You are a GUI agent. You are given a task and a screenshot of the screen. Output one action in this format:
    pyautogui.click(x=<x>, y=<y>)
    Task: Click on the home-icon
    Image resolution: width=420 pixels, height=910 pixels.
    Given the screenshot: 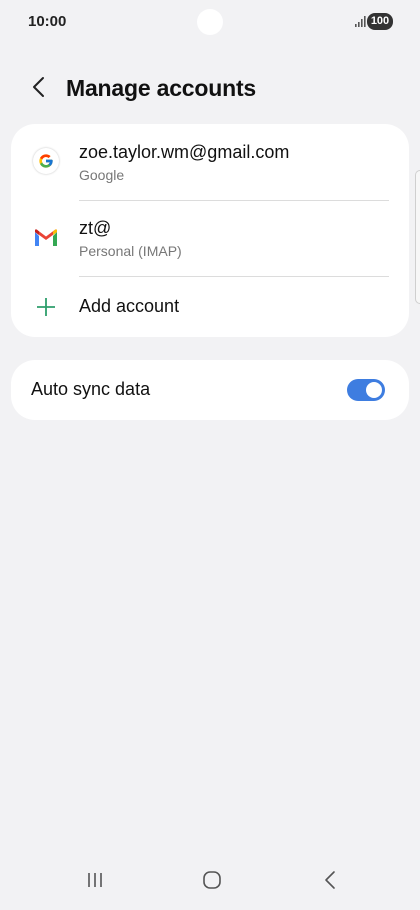 What is the action you would take?
    pyautogui.click(x=212, y=882)
    